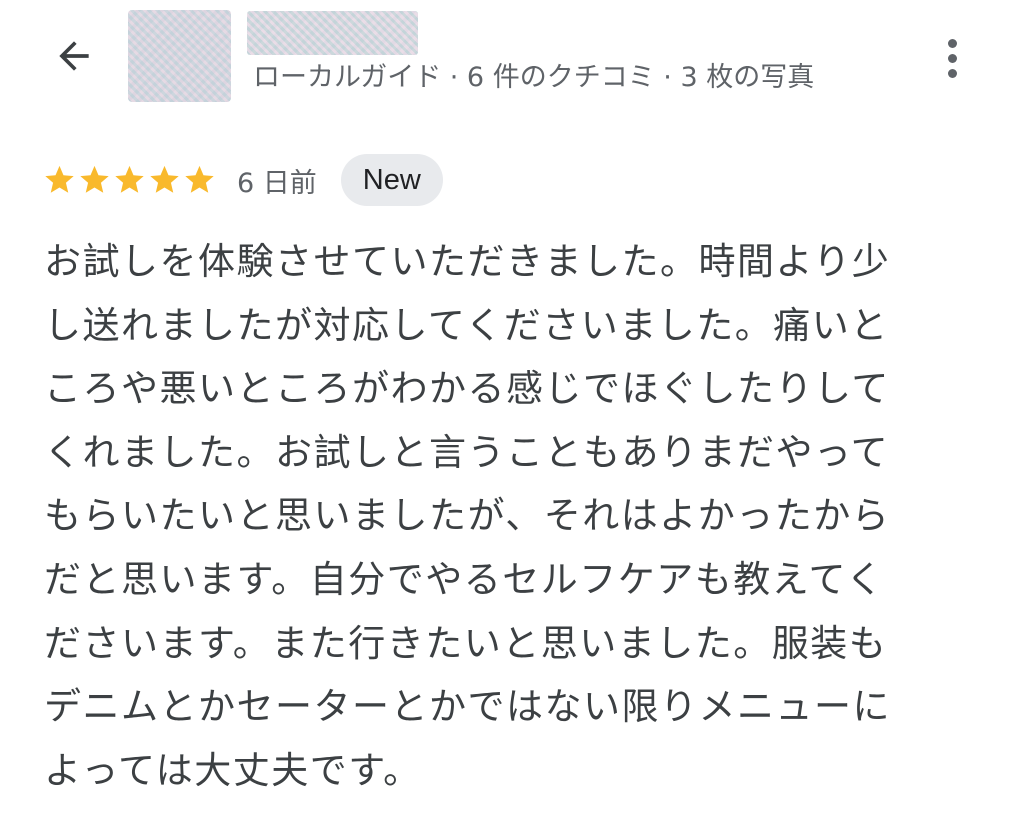 Image resolution: width=1024 pixels, height=818 pixels. I want to click on reviewer-meta: ローカルガイド · 6 件のクチコミ · 3 枚の写真, so click(534, 77).